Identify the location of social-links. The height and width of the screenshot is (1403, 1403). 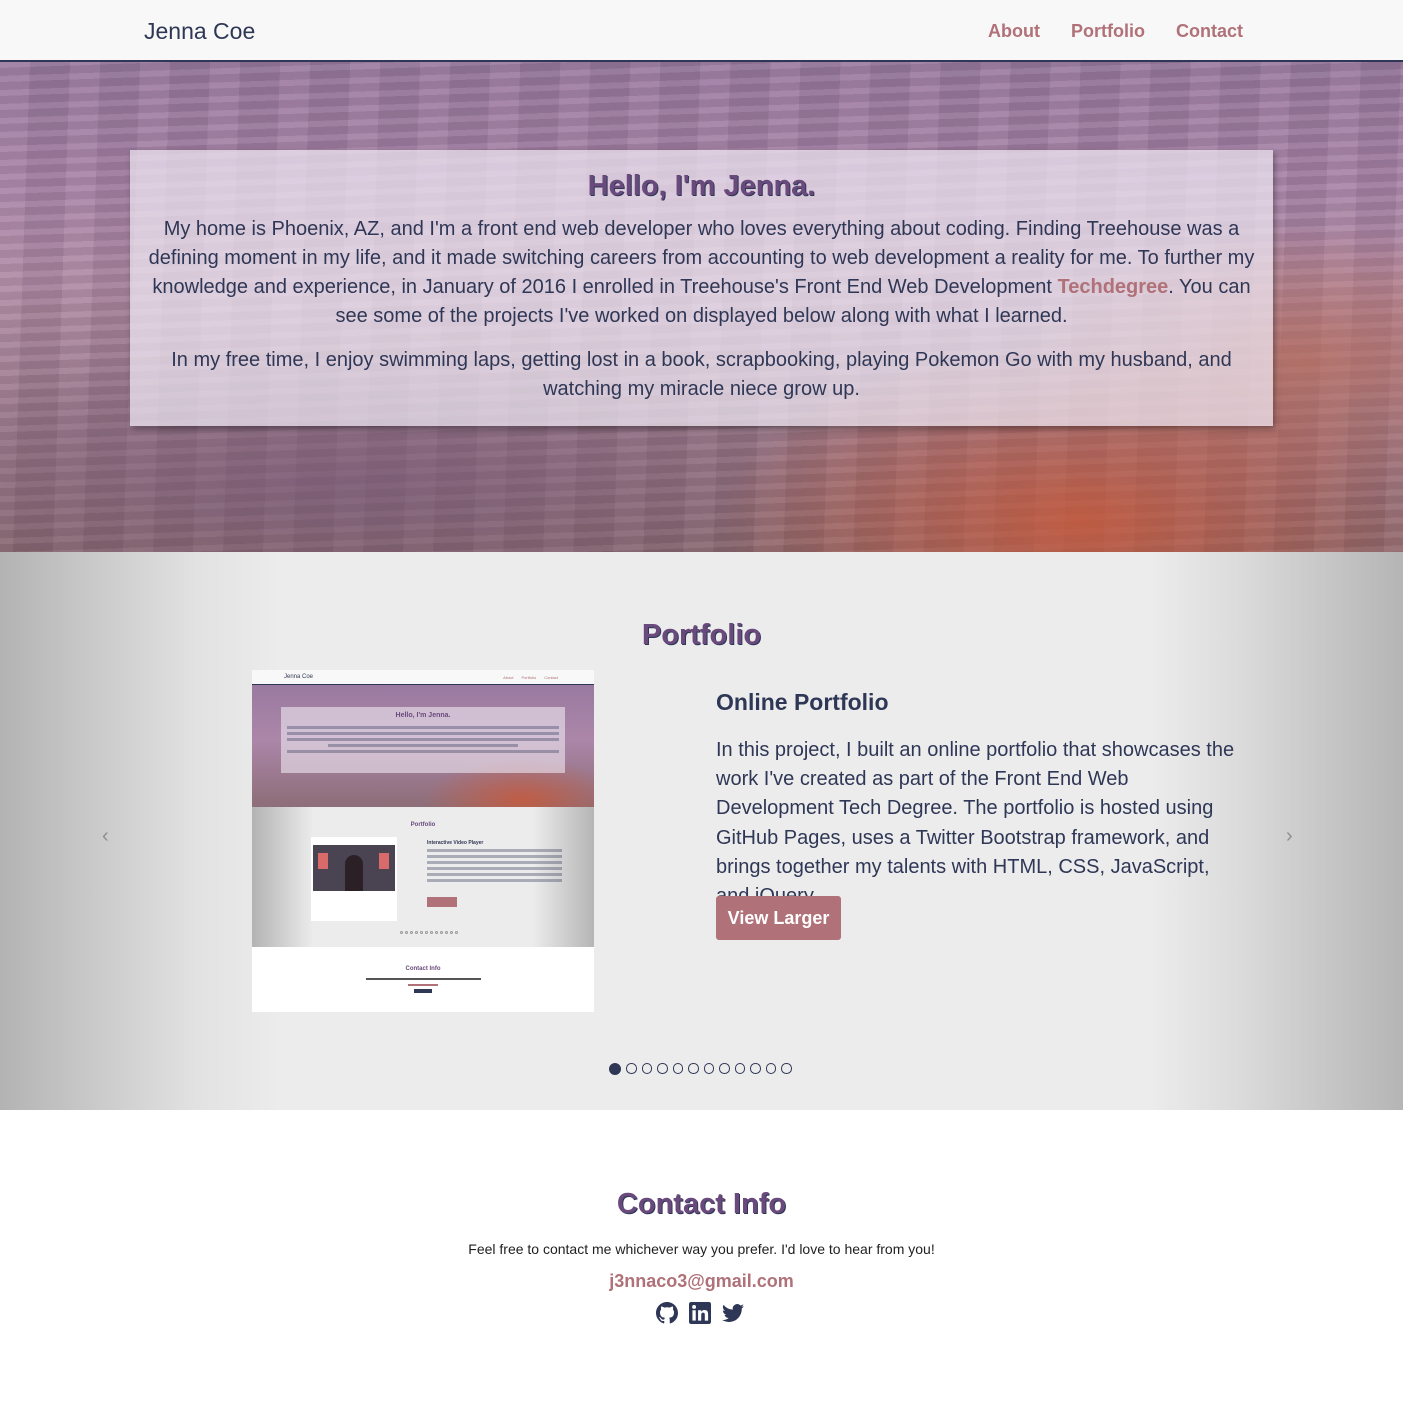
(700, 1313).